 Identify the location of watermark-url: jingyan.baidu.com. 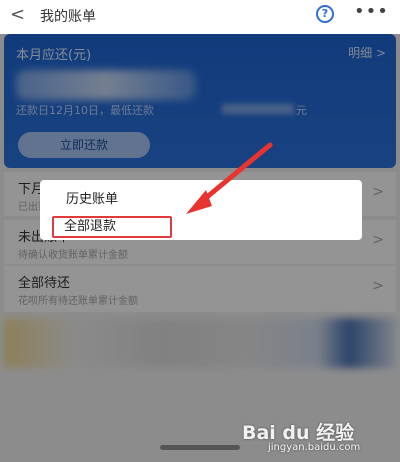
(314, 447).